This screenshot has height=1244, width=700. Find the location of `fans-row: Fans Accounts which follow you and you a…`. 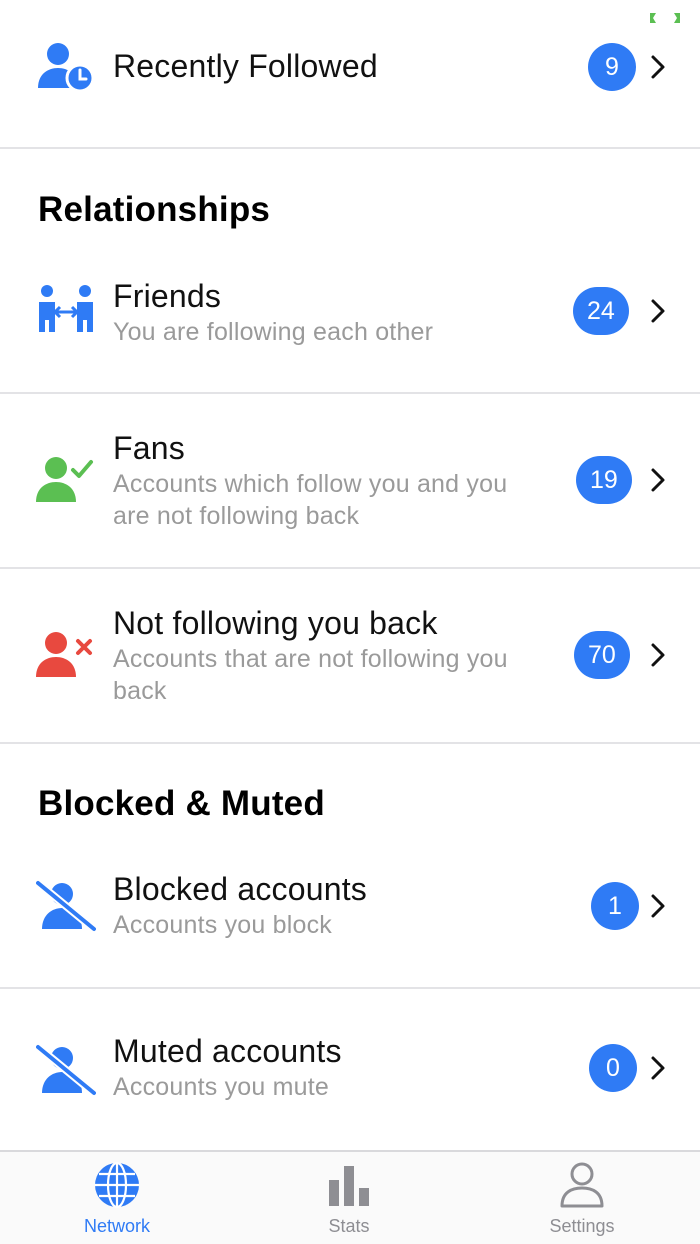

fans-row: Fans Accounts which follow you and you a… is located at coordinates (350, 481).